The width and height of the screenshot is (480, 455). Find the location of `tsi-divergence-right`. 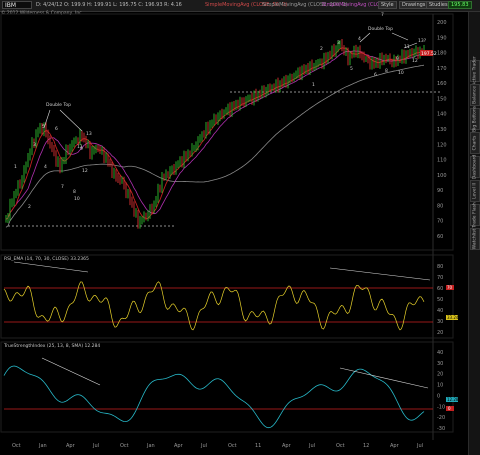

tsi-divergence-right is located at coordinates (384, 378).